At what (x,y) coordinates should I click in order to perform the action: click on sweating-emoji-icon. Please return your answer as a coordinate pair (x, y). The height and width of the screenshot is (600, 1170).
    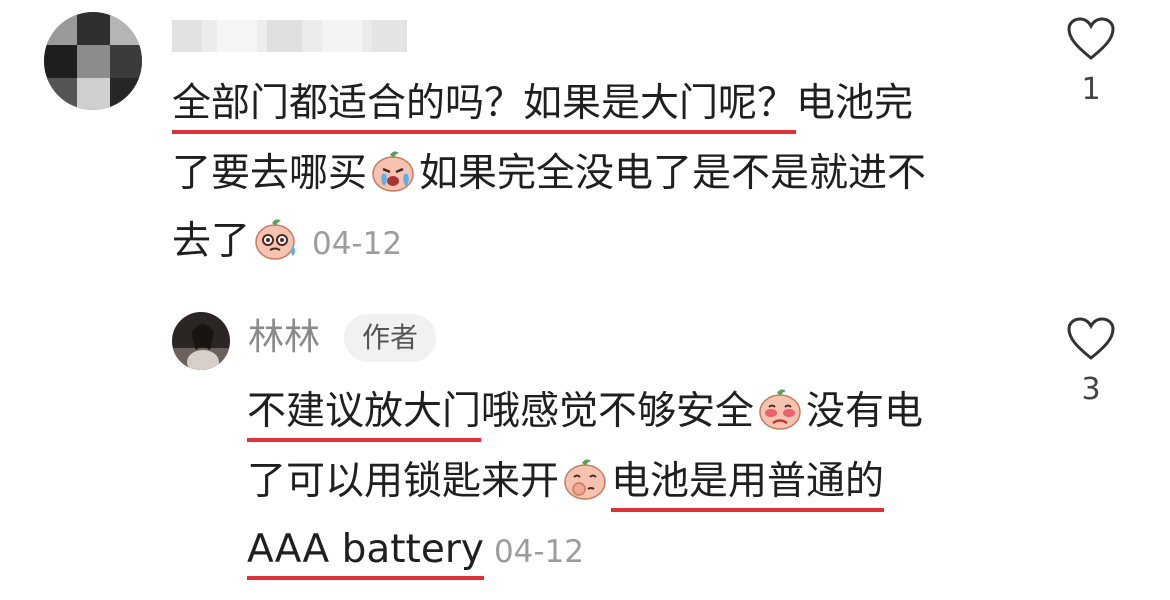
    Looking at the image, I should click on (276, 238).